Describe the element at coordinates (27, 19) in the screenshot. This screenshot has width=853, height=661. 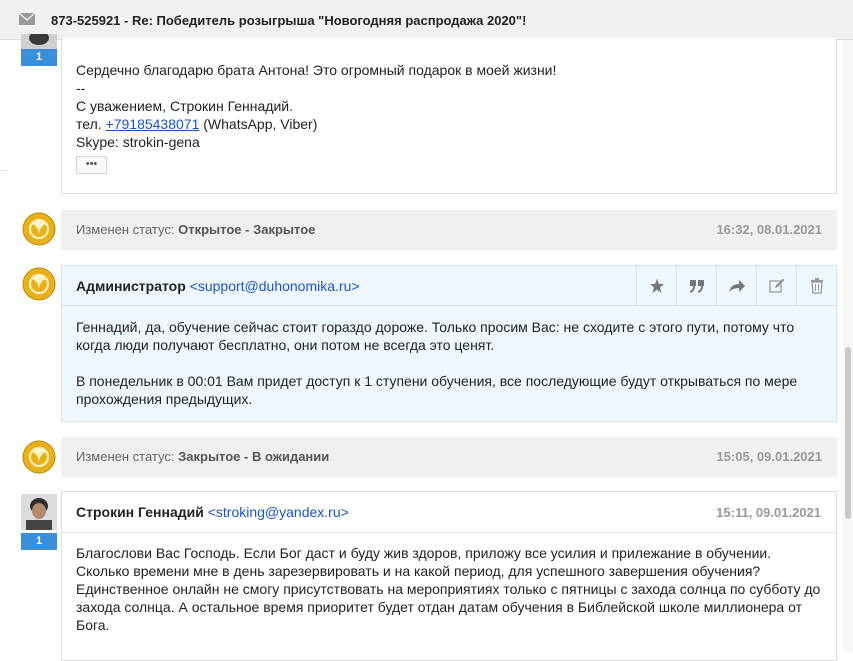
I see `envelope-icon` at that location.